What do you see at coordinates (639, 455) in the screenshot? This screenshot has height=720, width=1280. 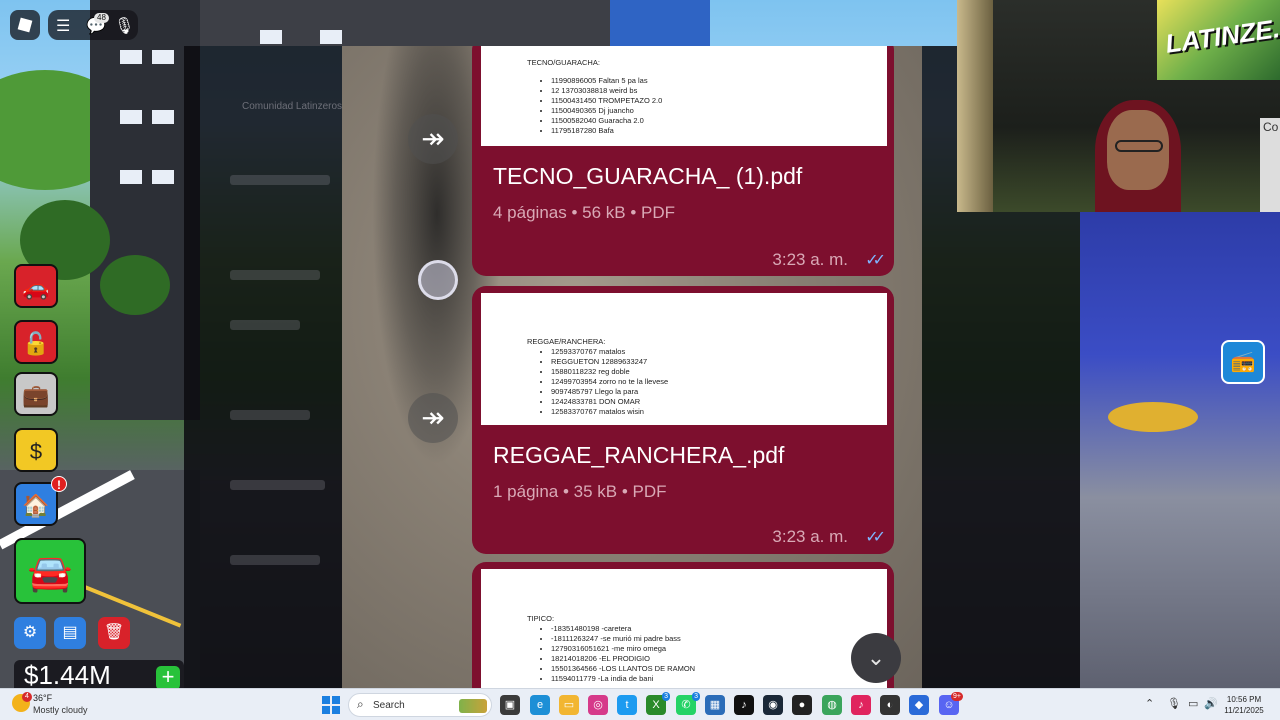 I see `file-name: REGGAE_RANCHERA_.pdf` at bounding box center [639, 455].